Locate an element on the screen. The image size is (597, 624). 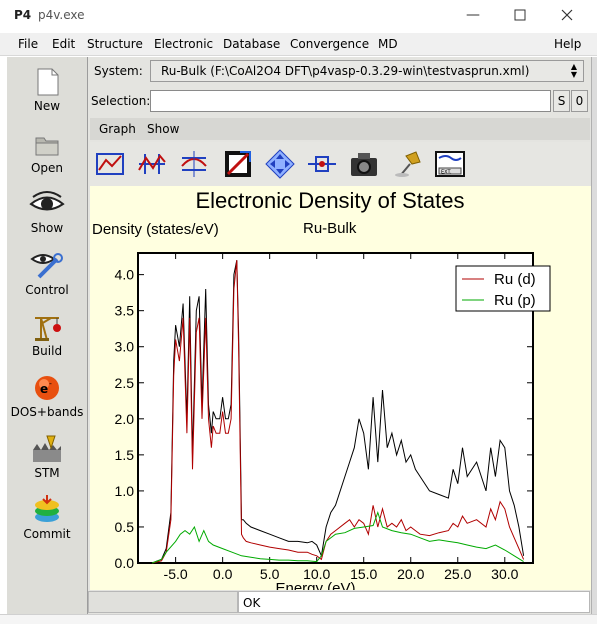
tool-control-button: Control is located at coordinates (47, 276).